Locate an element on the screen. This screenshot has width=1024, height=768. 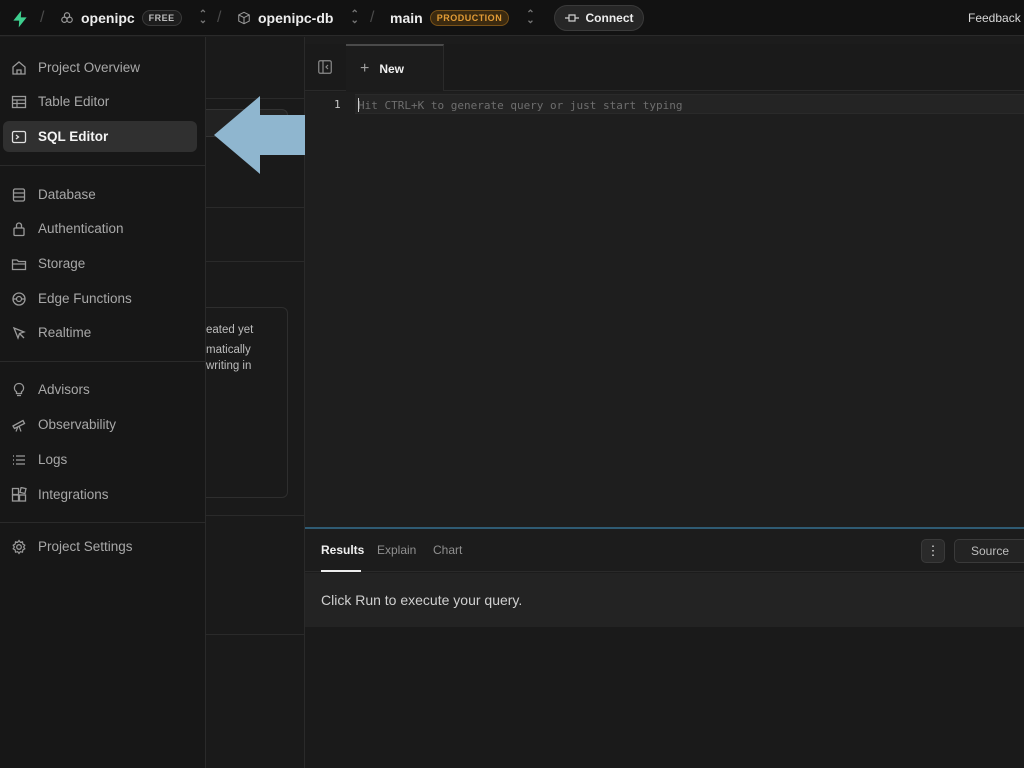
sidebar-item-project-settings: Project Settings is located at coordinates (100, 546).